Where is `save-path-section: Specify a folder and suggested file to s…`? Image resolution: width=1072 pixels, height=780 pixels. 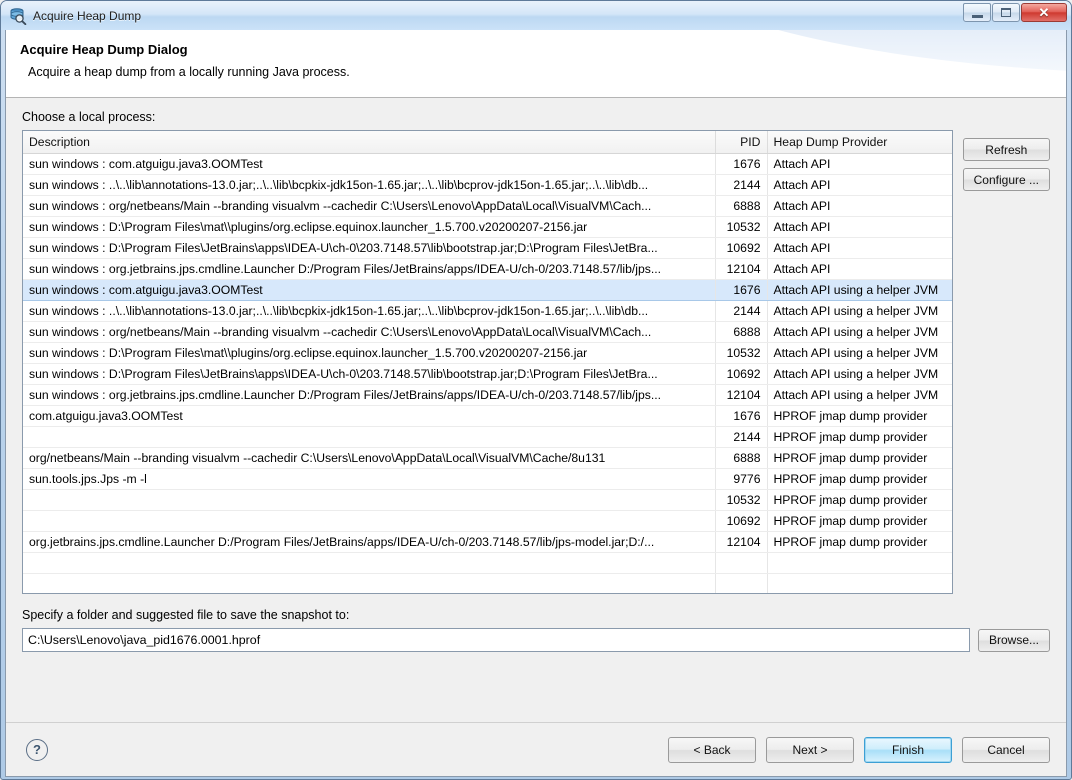 save-path-section: Specify a folder and suggested file to s… is located at coordinates (536, 630).